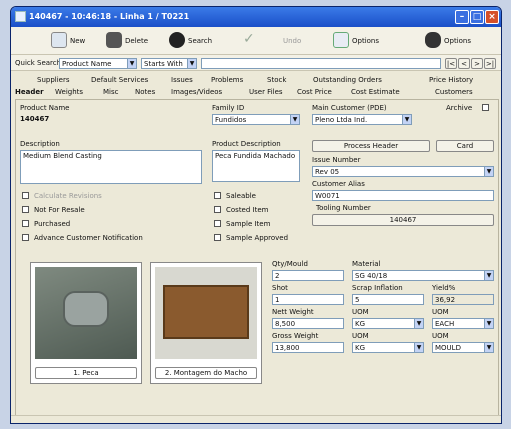  I want to click on quick-search-label: Quick Search, so click(38, 63).